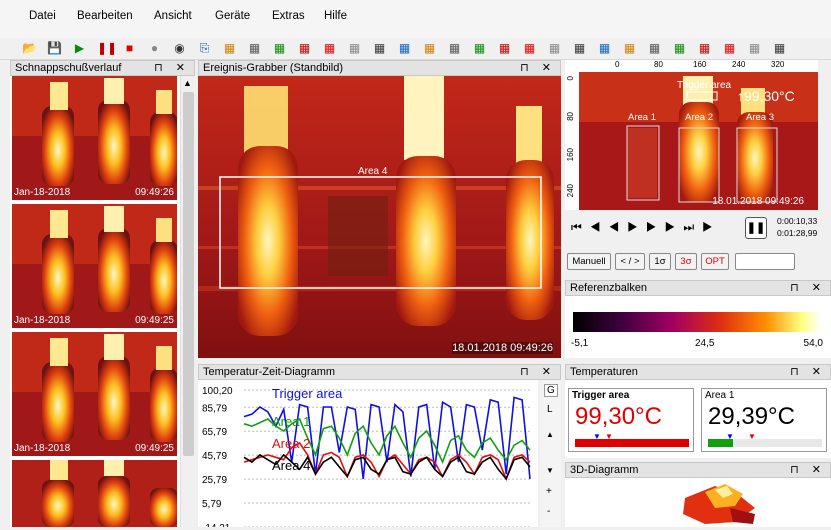 This screenshot has width=831, height=530. I want to click on menu-hilfe: Hilfe, so click(335, 16).